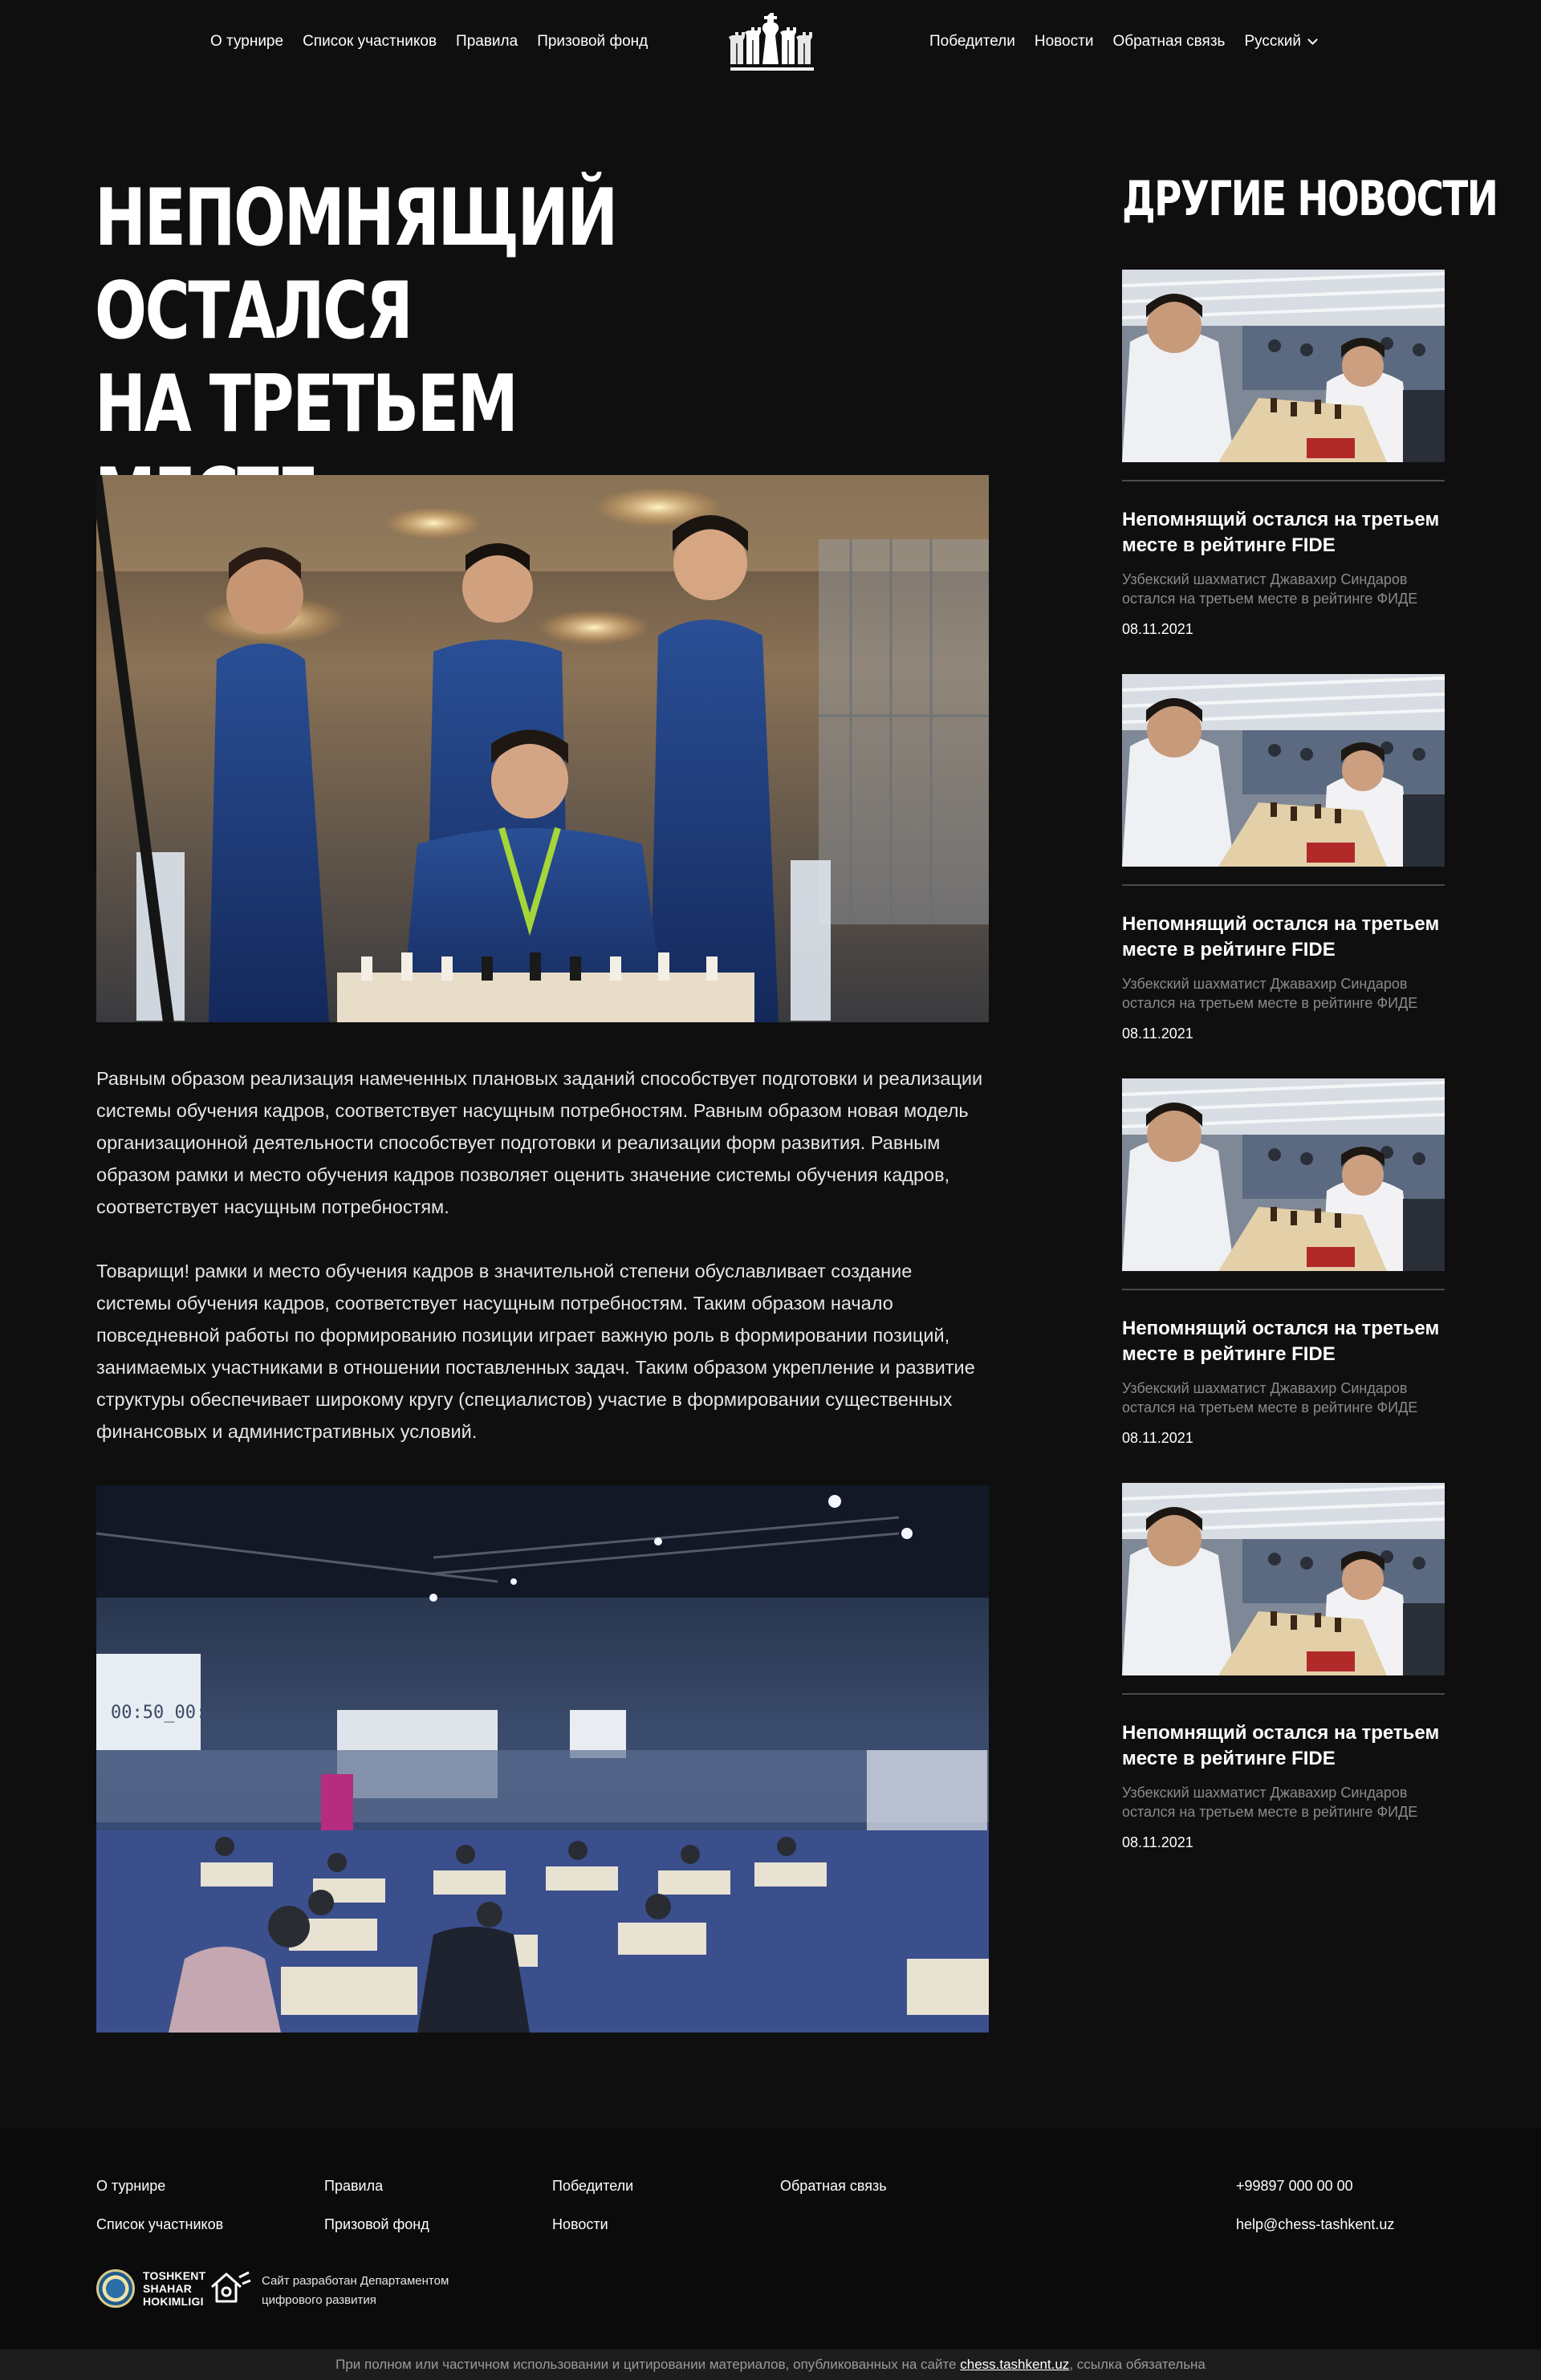 This screenshot has height=2380, width=1541. Describe the element at coordinates (833, 2185) in the screenshot. I see `footer-link-feedback: Обратная связь` at that location.